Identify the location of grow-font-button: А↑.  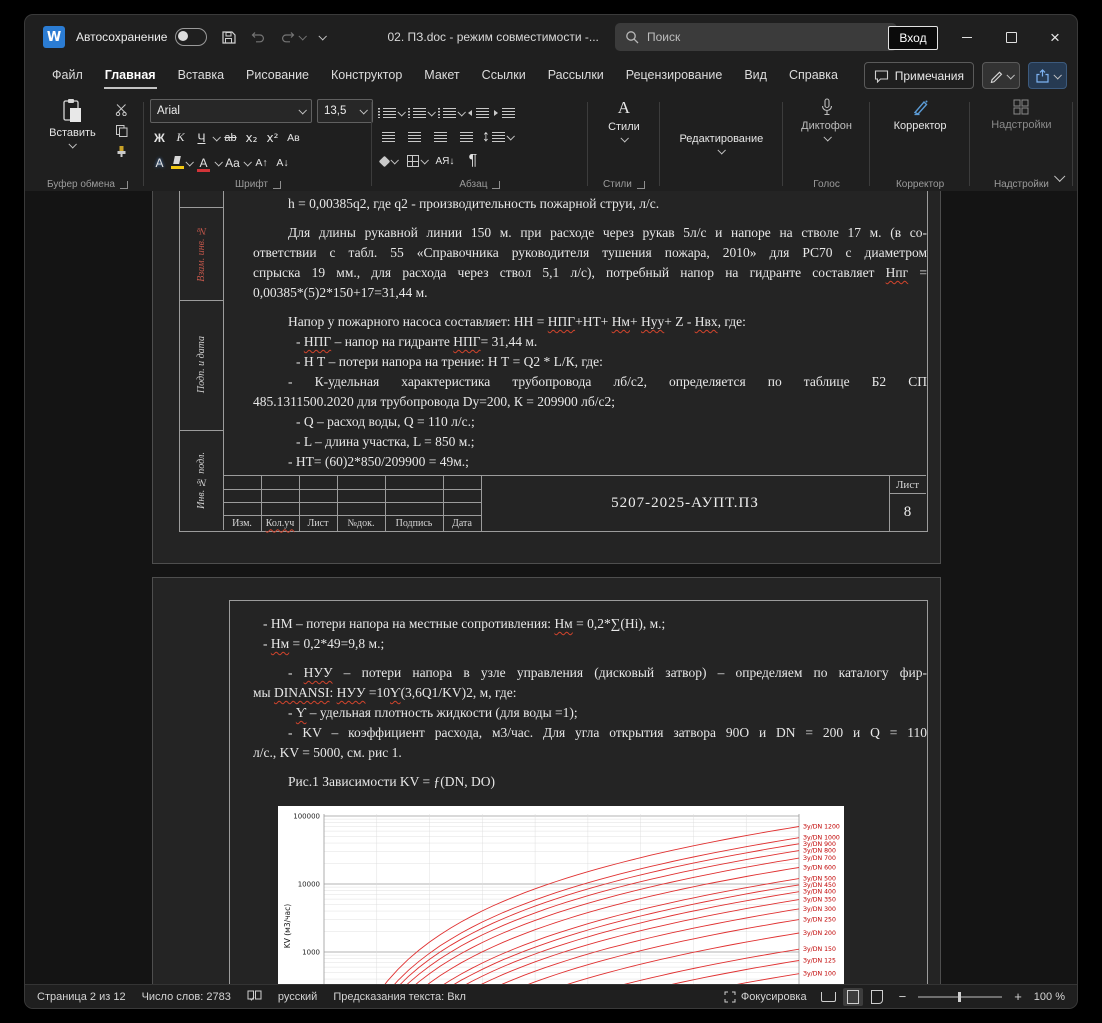
(261, 163).